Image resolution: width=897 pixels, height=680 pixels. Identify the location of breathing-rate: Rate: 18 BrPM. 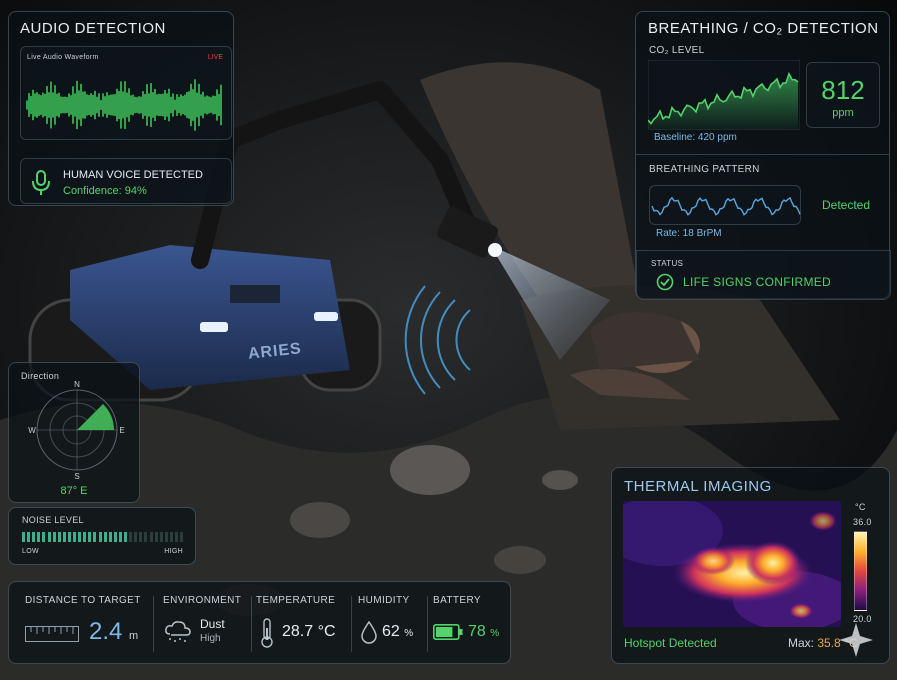
(689, 233).